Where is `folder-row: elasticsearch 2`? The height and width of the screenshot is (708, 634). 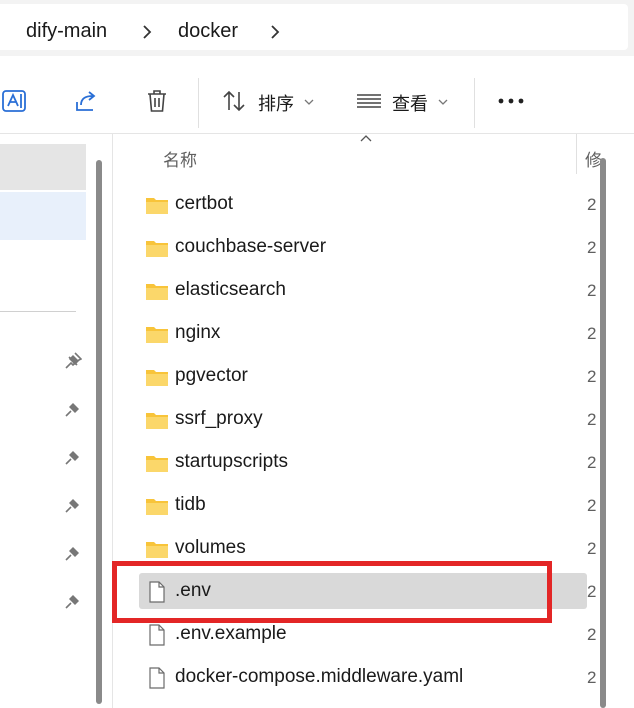 folder-row: elasticsearch 2 is located at coordinates (367, 290).